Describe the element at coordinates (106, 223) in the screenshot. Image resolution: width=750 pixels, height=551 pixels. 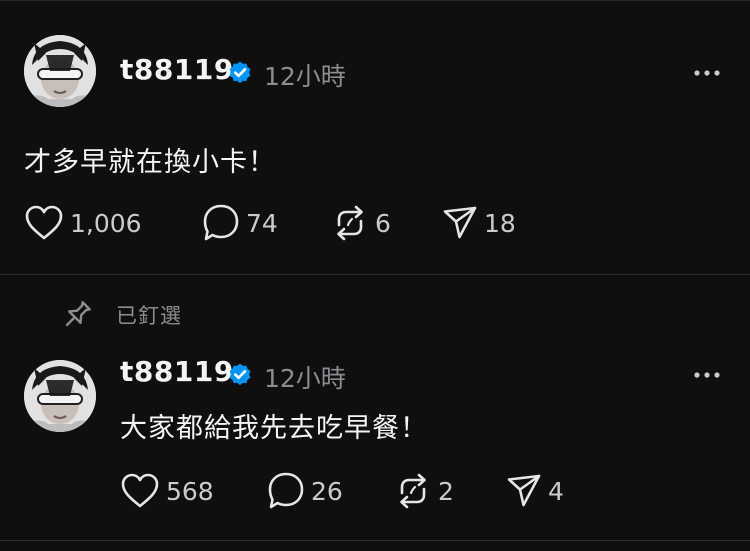
I see `like-count: 1,006` at that location.